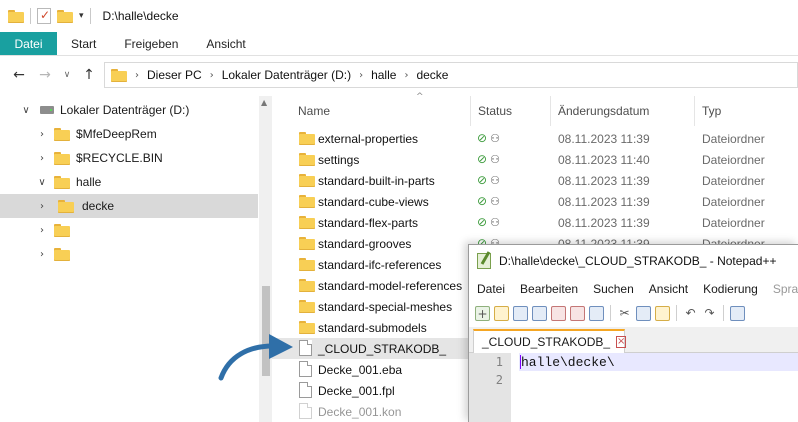  I want to click on menu-bearbeiten: Bearbeiten, so click(549, 289).